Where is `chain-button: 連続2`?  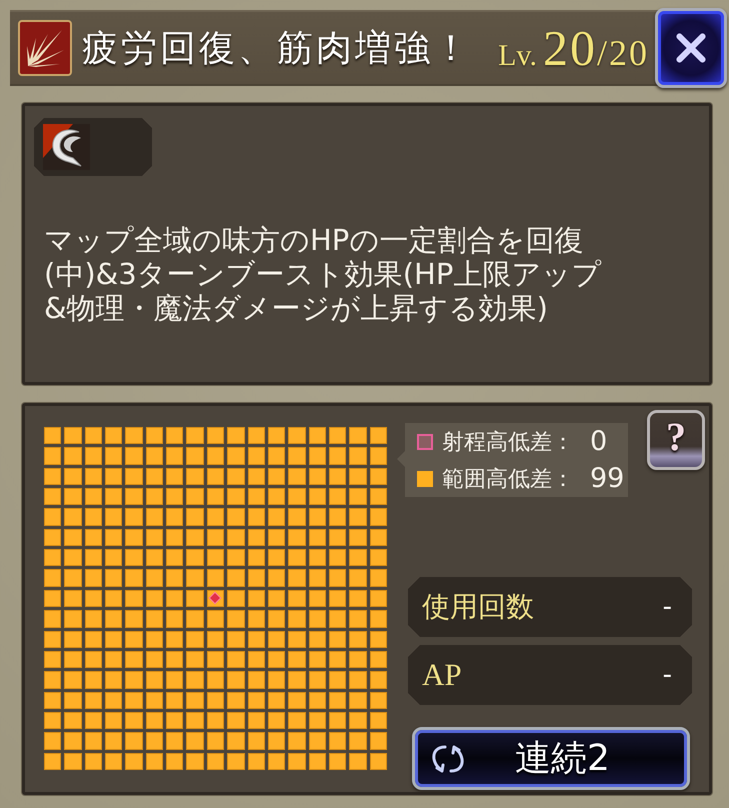
chain-button: 連続2 is located at coordinates (551, 758).